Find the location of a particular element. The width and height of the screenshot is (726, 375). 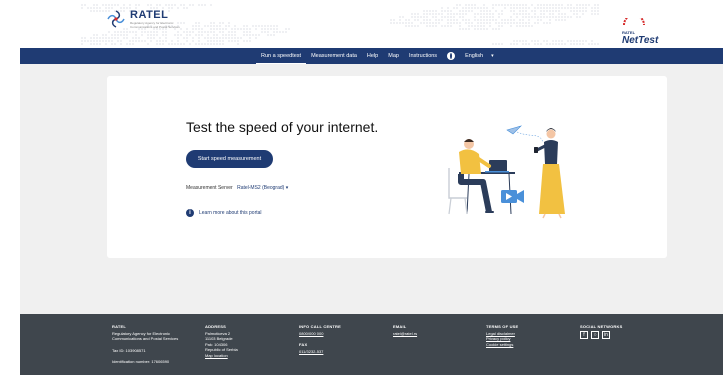

nav-measurement-data: Measurement data is located at coordinates (334, 56).